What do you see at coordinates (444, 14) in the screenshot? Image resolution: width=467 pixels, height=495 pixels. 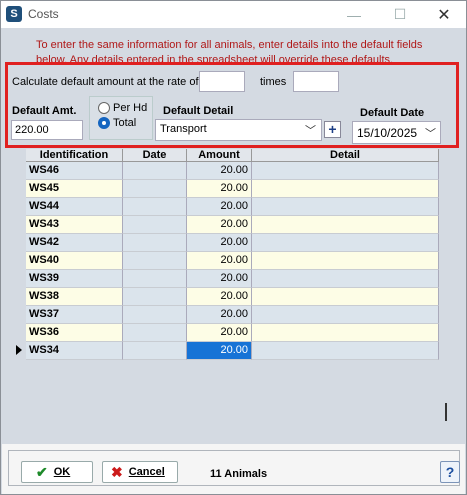 I see `close-button: ✕` at bounding box center [444, 14].